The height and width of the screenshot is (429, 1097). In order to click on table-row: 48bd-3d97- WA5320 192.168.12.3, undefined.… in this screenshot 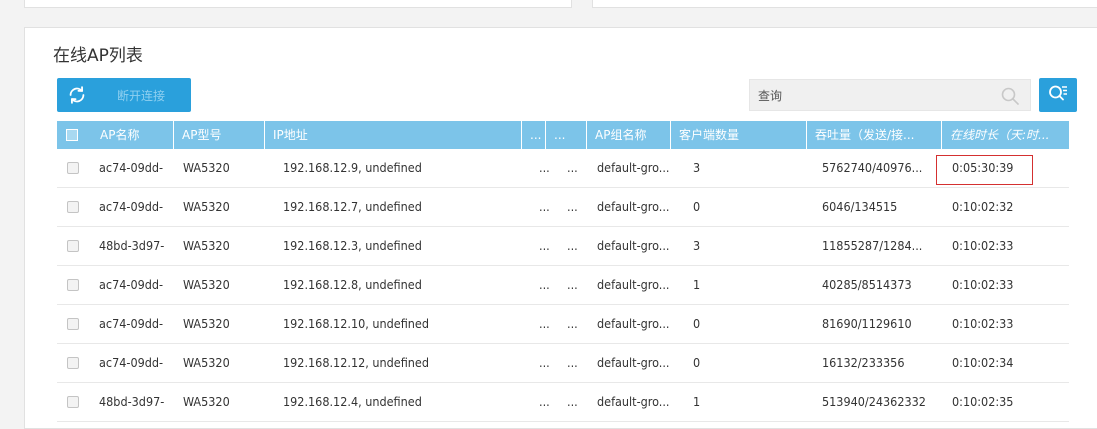, I will do `click(563, 246)`.